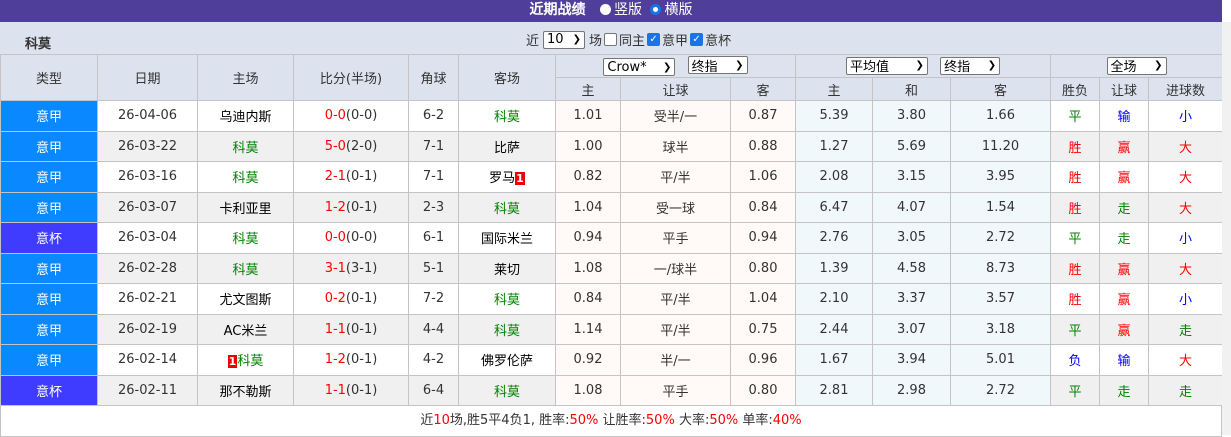 The image size is (1231, 437). What do you see at coordinates (763, 177) in the screenshot?
I see `ah-away-odds: 1.06` at bounding box center [763, 177].